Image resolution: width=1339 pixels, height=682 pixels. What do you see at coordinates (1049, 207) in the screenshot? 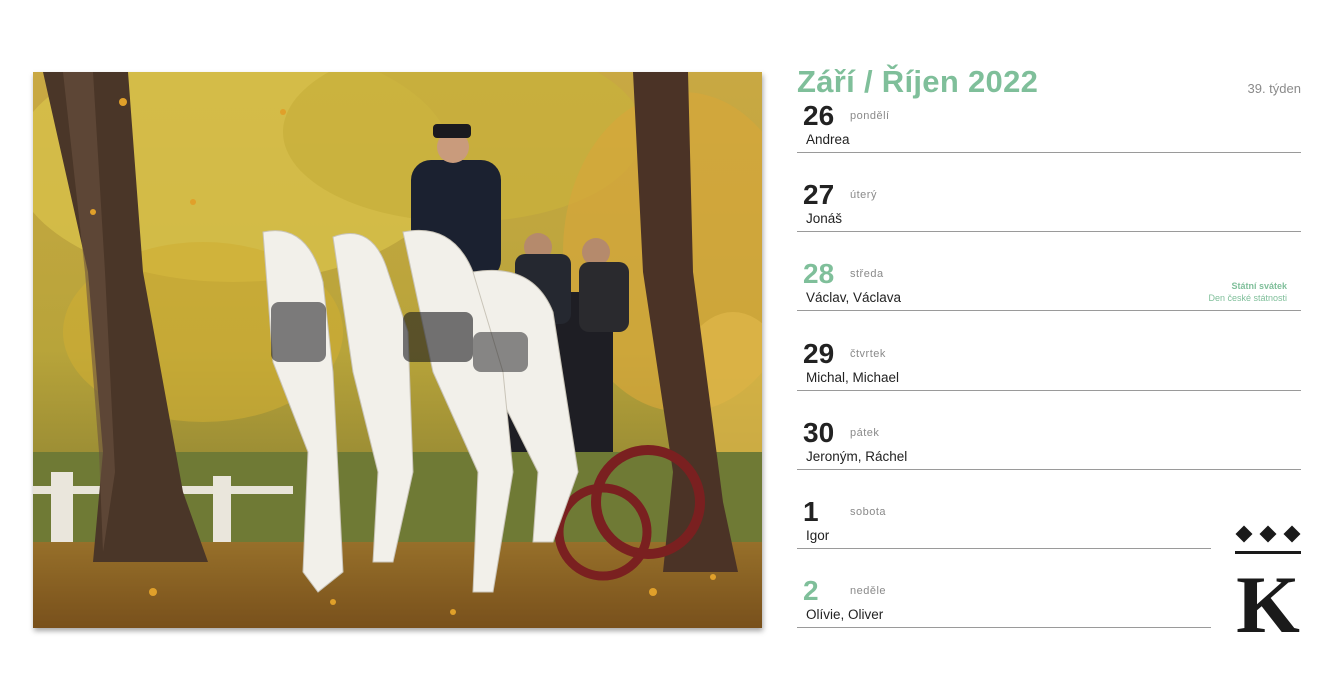
I see `day-row: 27 úterý Jonáš` at bounding box center [1049, 207].